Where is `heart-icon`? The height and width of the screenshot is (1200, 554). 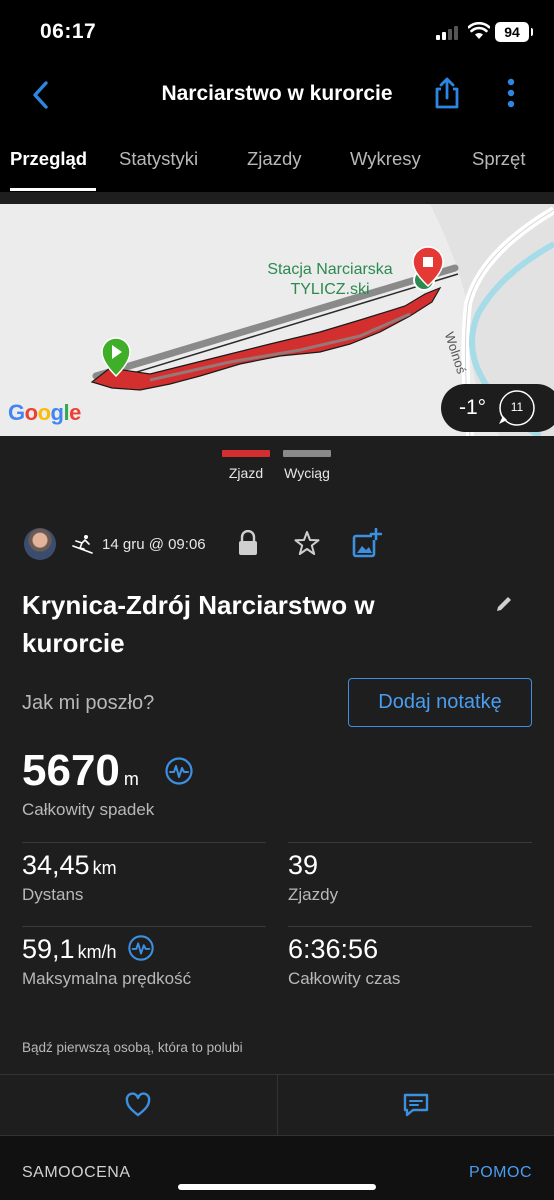
heart-icon is located at coordinates (138, 1104).